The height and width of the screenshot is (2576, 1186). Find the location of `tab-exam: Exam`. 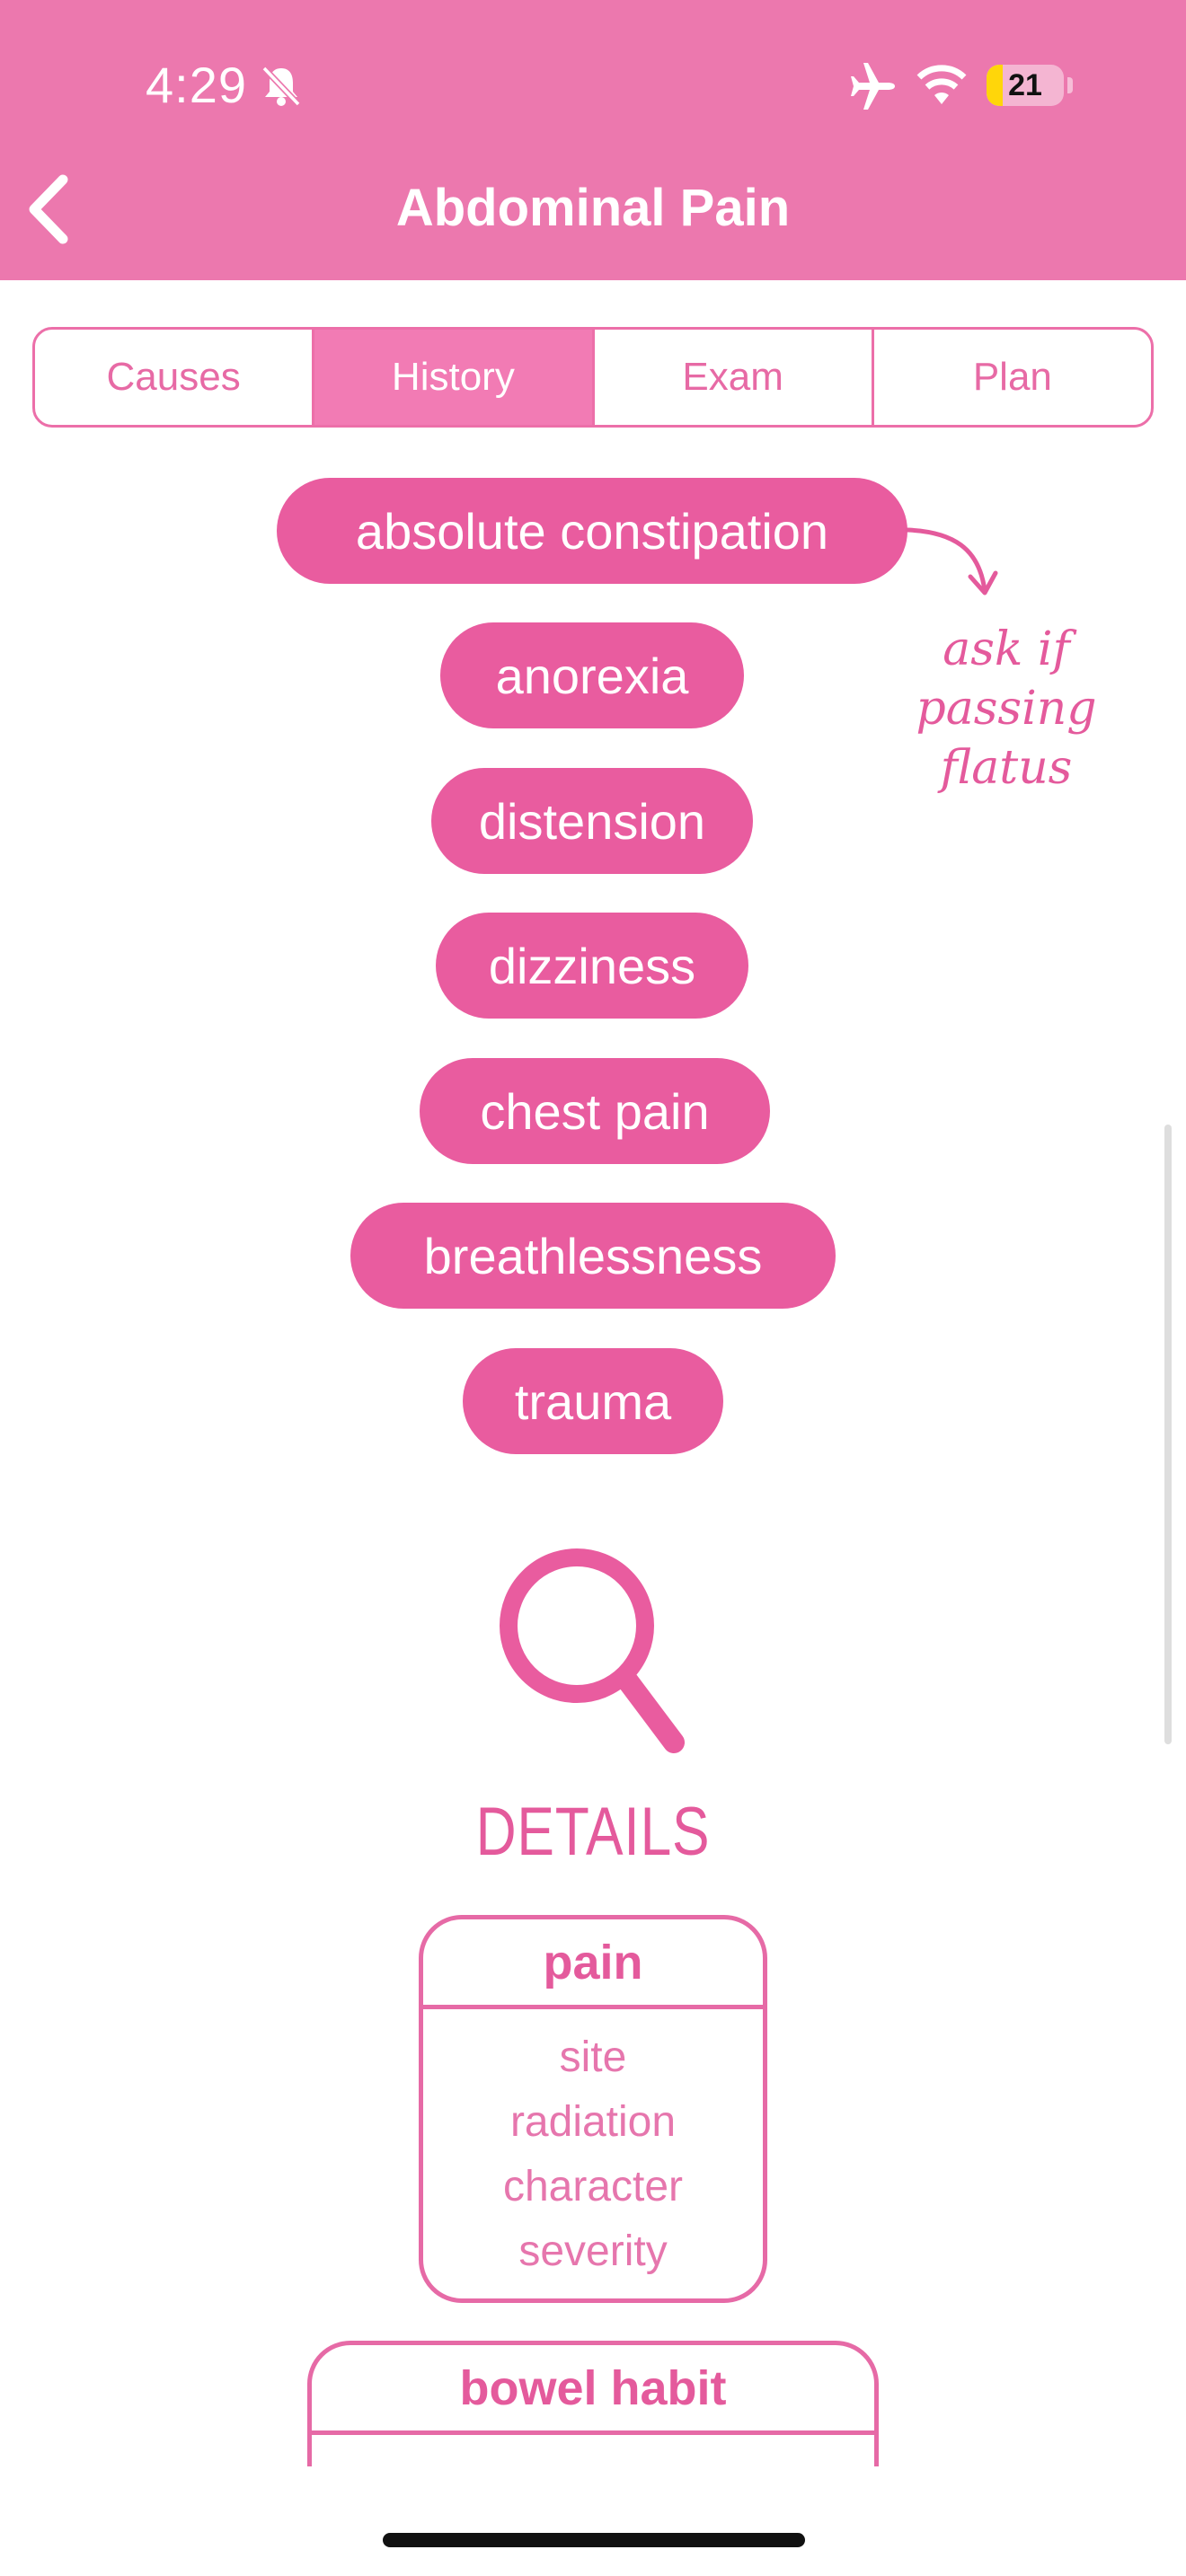

tab-exam: Exam is located at coordinates (734, 377).